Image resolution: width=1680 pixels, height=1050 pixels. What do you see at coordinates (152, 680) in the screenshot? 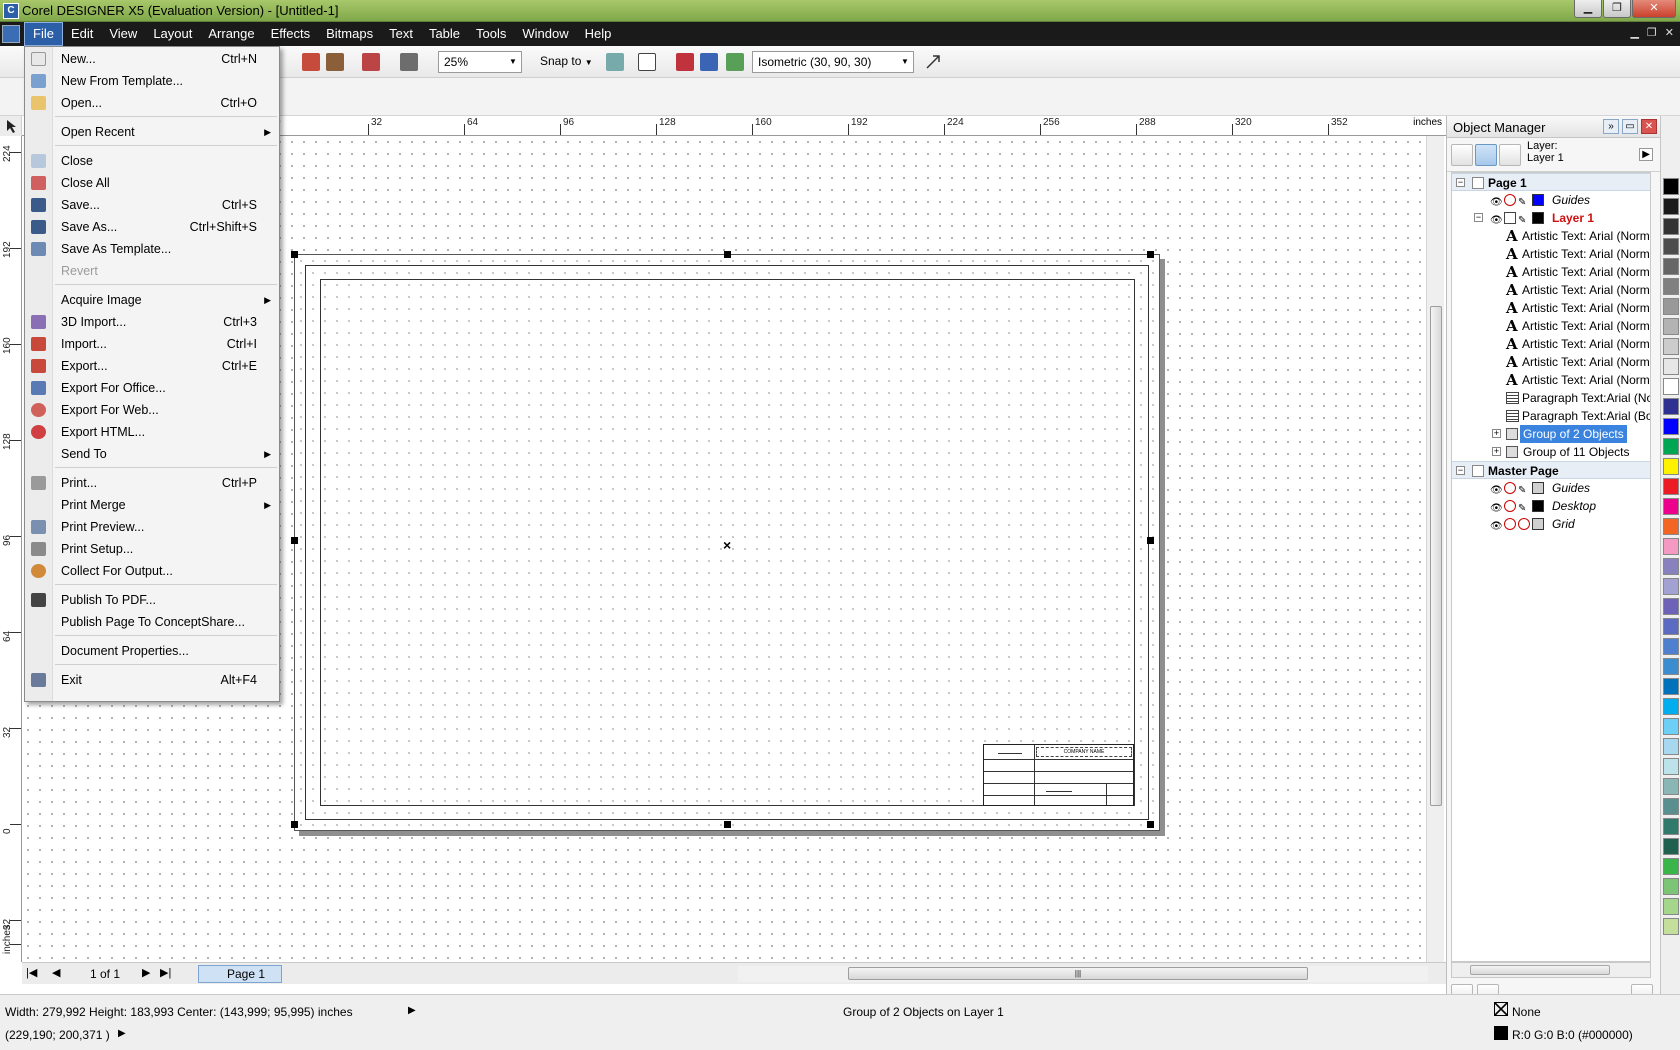
I see `menu-item-exit: Exit Alt+F4` at bounding box center [152, 680].